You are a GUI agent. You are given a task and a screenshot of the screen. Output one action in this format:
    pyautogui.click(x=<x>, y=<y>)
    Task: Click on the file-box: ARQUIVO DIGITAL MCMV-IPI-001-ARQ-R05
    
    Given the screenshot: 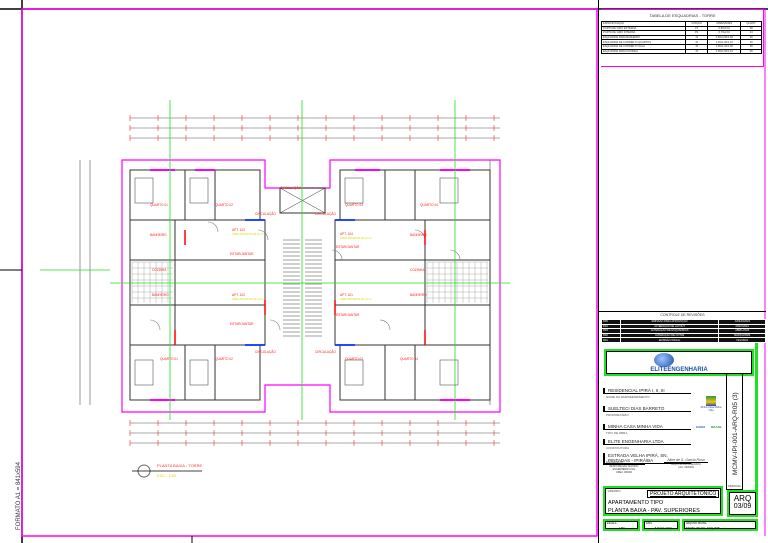 What is the action you would take?
    pyautogui.click(x=720, y=525)
    